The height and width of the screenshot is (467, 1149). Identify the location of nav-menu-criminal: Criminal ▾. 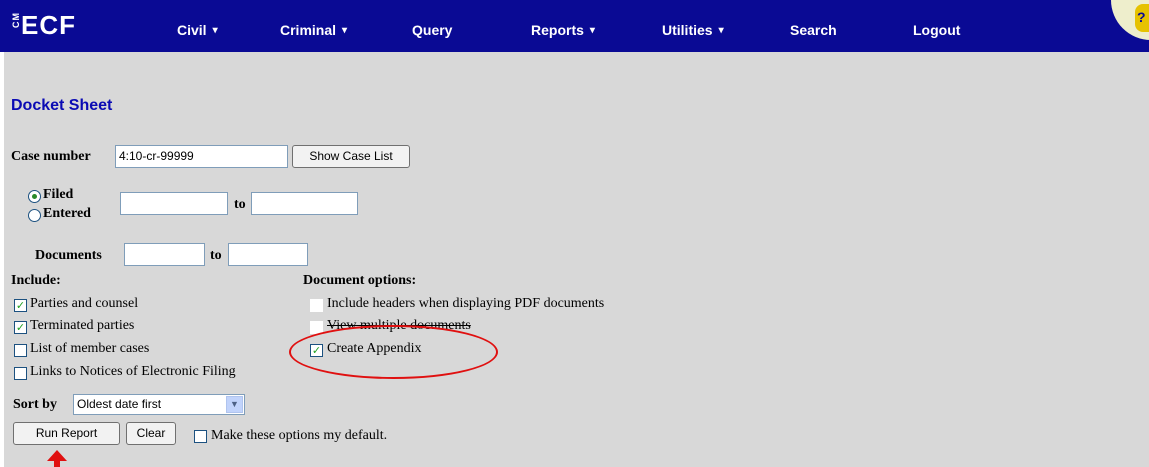
(313, 30).